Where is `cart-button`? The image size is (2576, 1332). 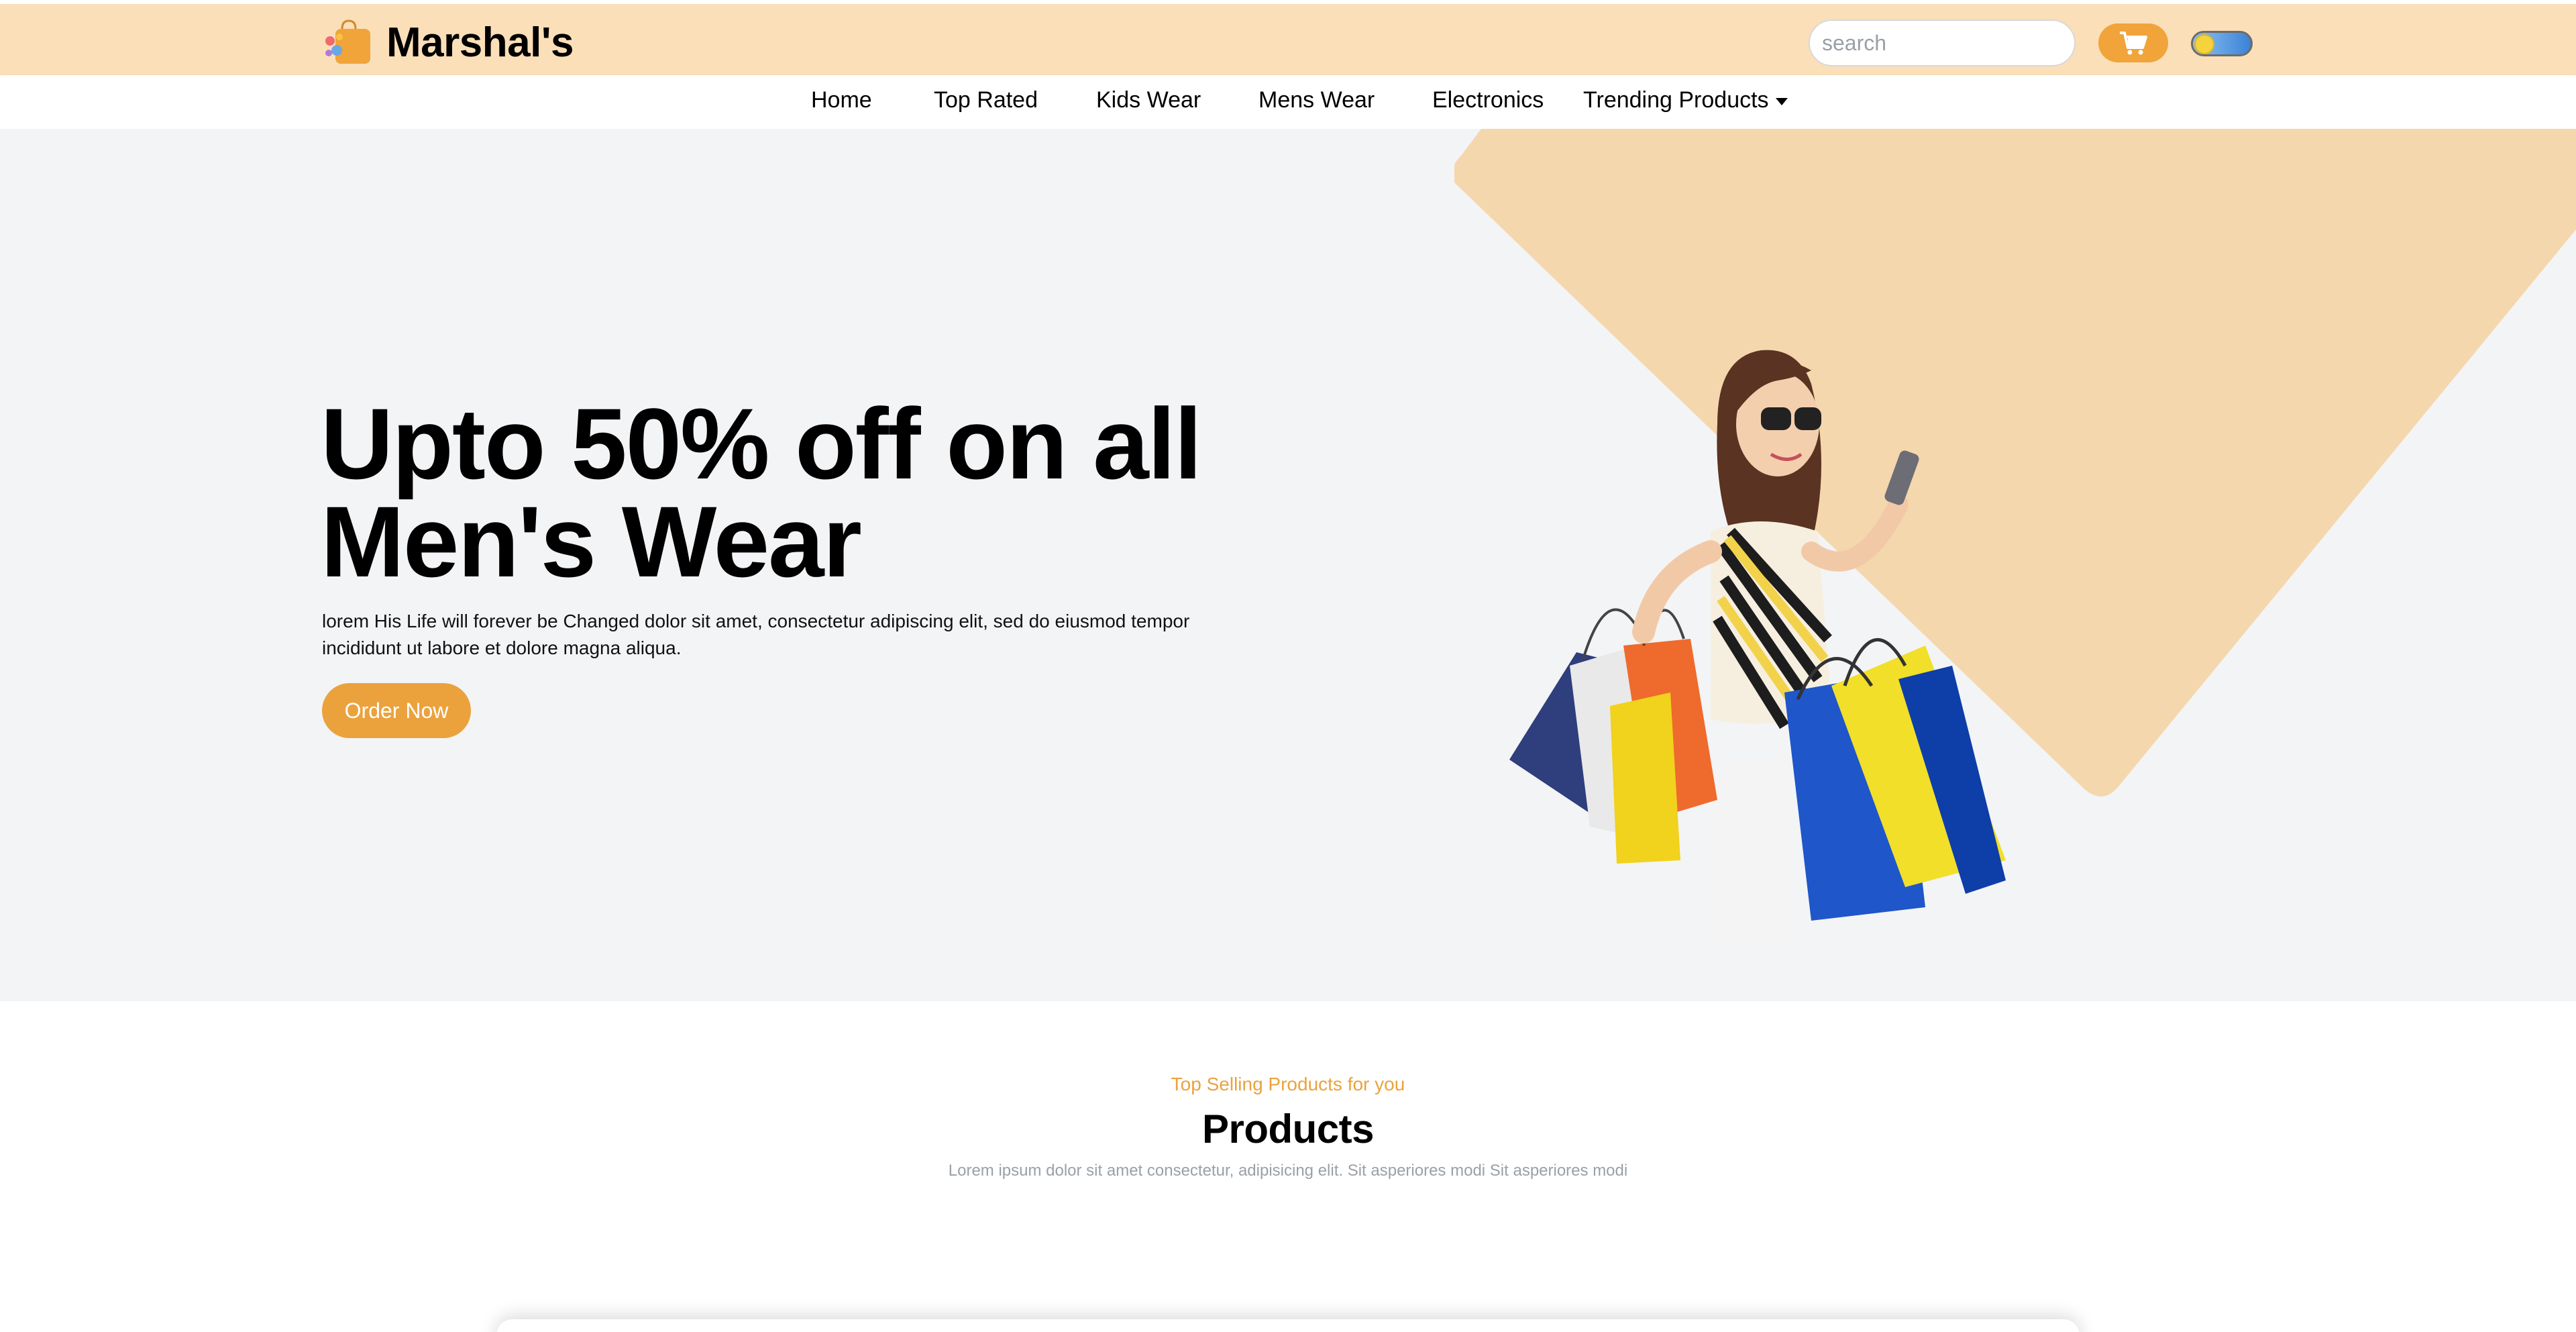
cart-button is located at coordinates (2133, 42).